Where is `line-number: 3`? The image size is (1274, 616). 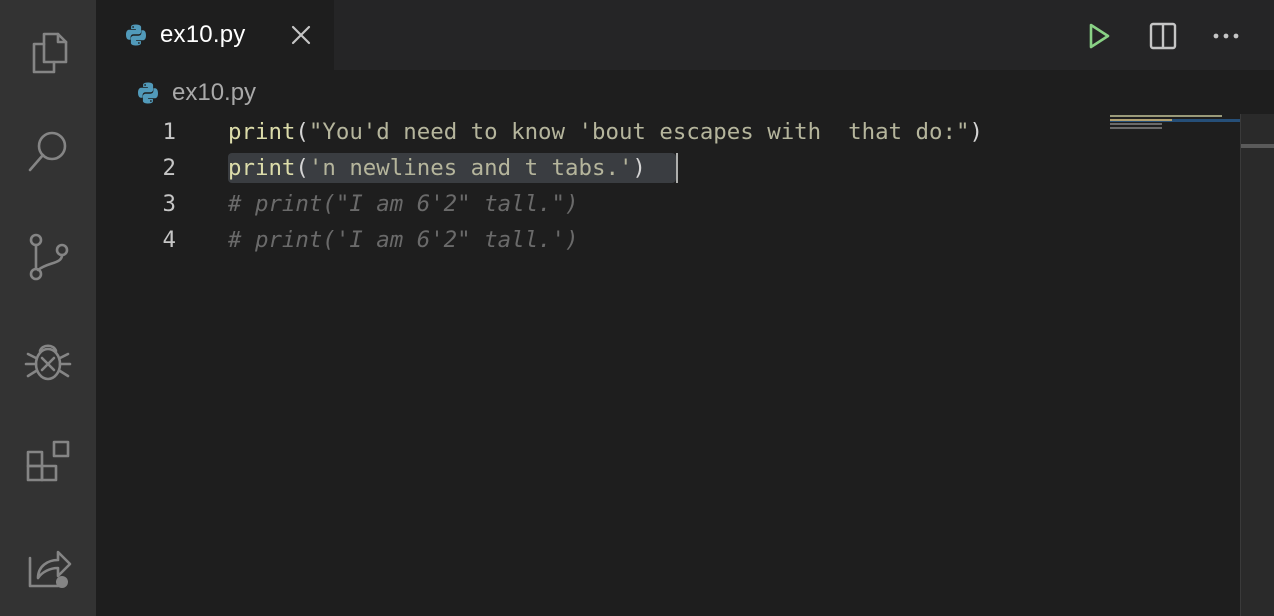
line-number: 3 is located at coordinates (169, 204).